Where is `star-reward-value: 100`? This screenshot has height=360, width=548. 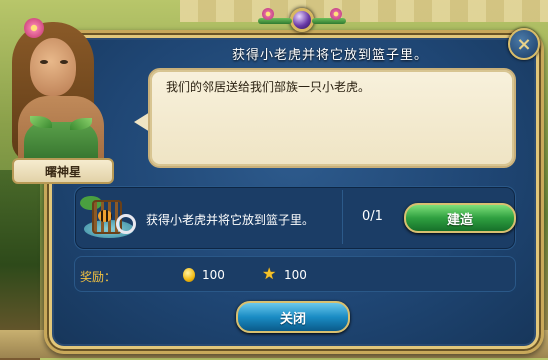 star-reward-value: 100 is located at coordinates (295, 275).